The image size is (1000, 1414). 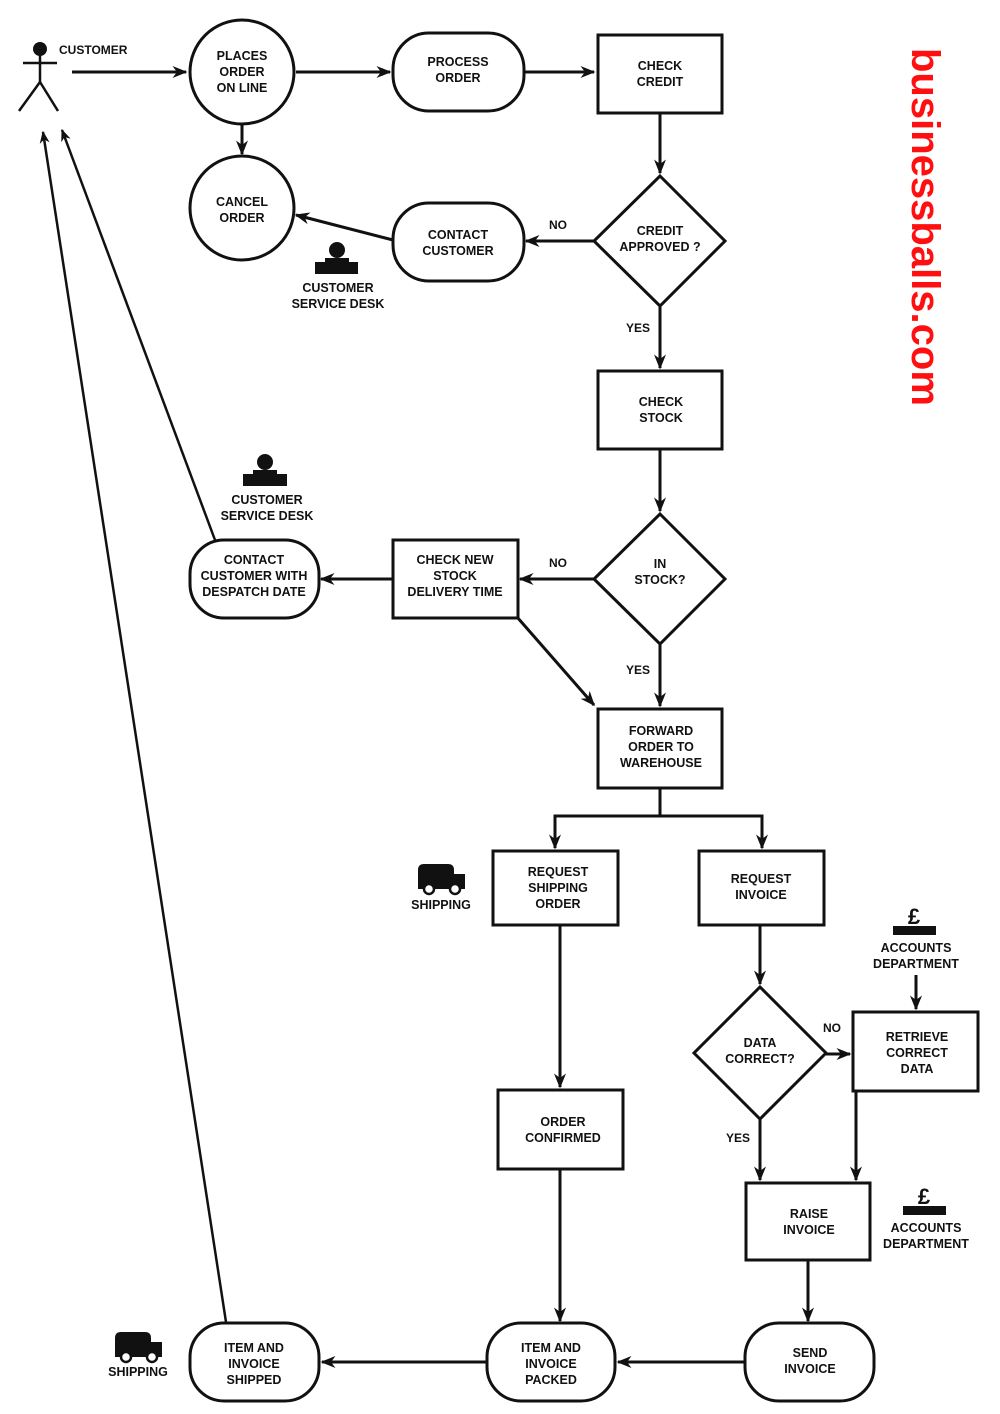 I want to click on node-places-order-label-line: ON LINE, so click(x=242, y=88).